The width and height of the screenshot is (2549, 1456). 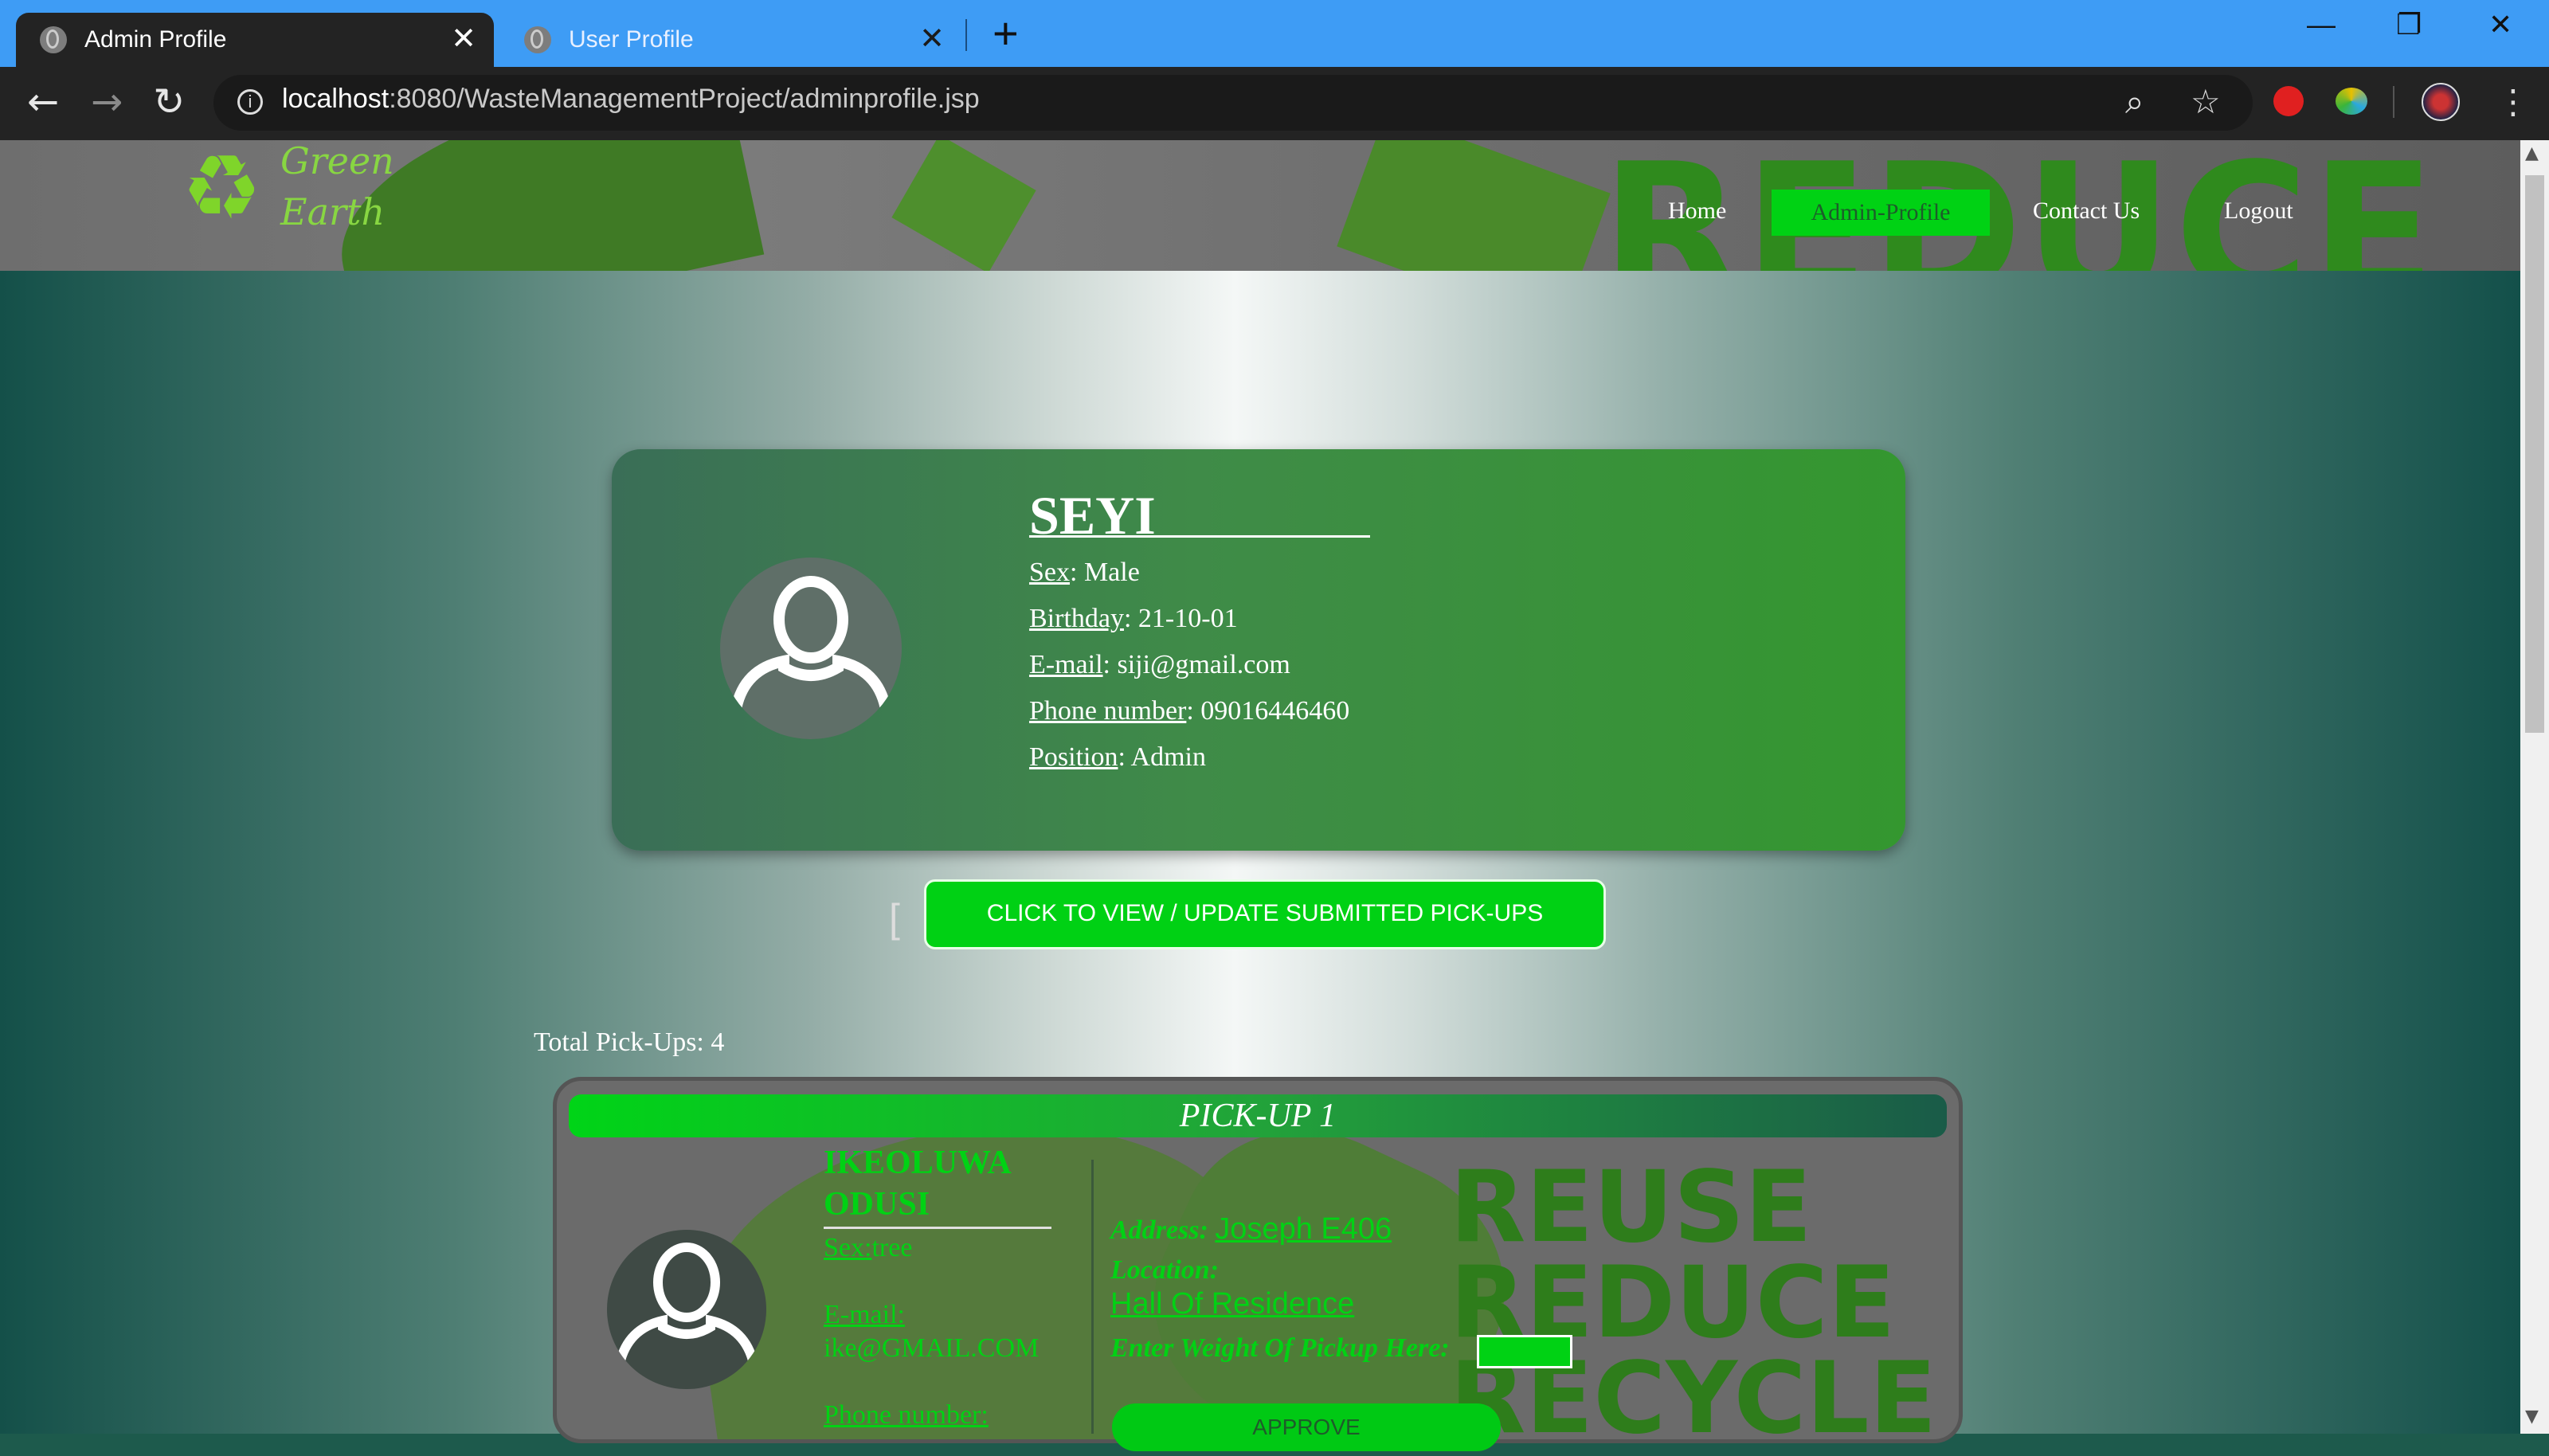 I want to click on pickup-customer-name: IKEOLUWA ODUSI, so click(x=939, y=1183).